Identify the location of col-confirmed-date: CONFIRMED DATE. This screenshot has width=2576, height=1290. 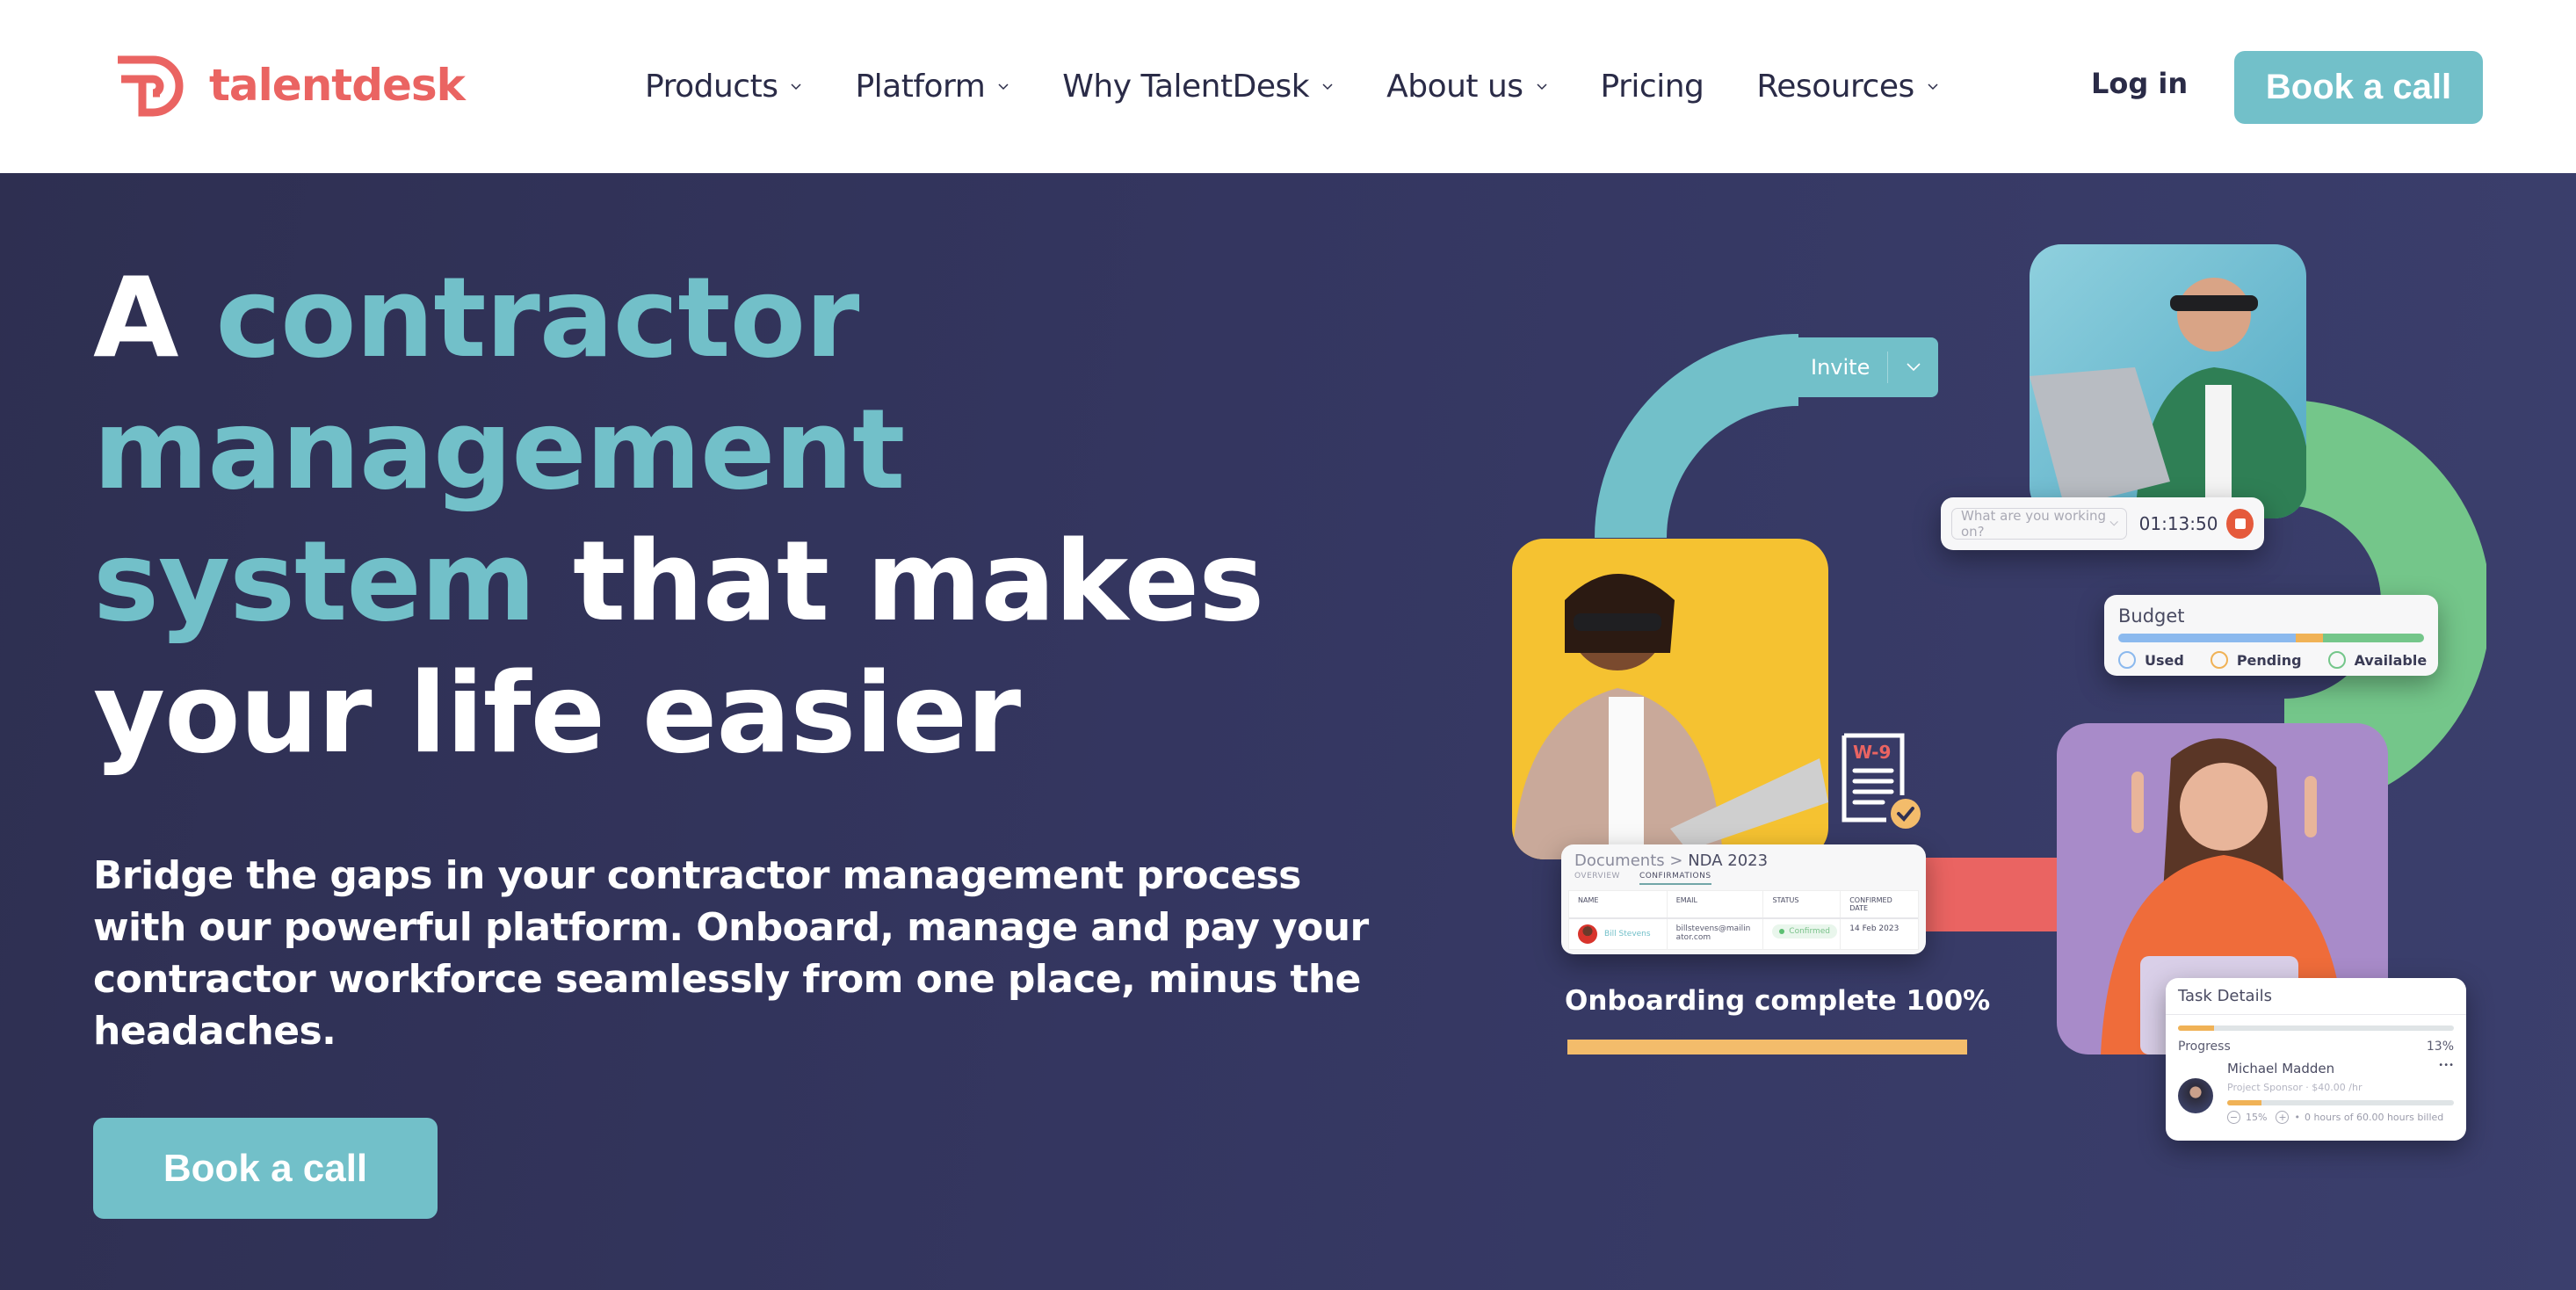
(1870, 904).